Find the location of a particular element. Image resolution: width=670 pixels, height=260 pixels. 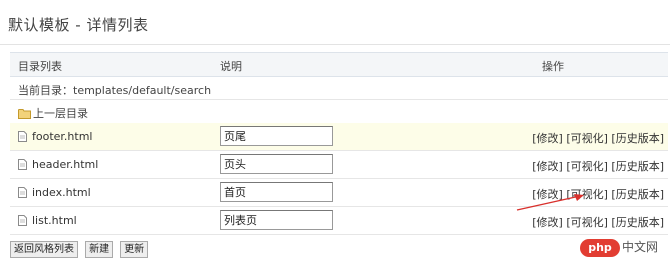

table-row: header.html [修改] [可视化] [历史版本] is located at coordinates (339, 165).